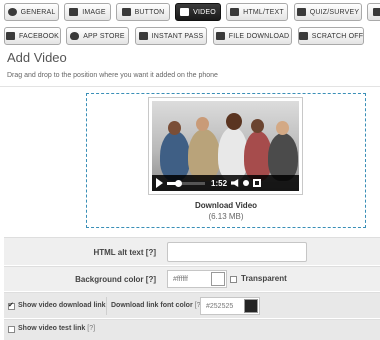  Describe the element at coordinates (226, 216) in the screenshot. I see `file-size: (6.13 MB)` at that location.